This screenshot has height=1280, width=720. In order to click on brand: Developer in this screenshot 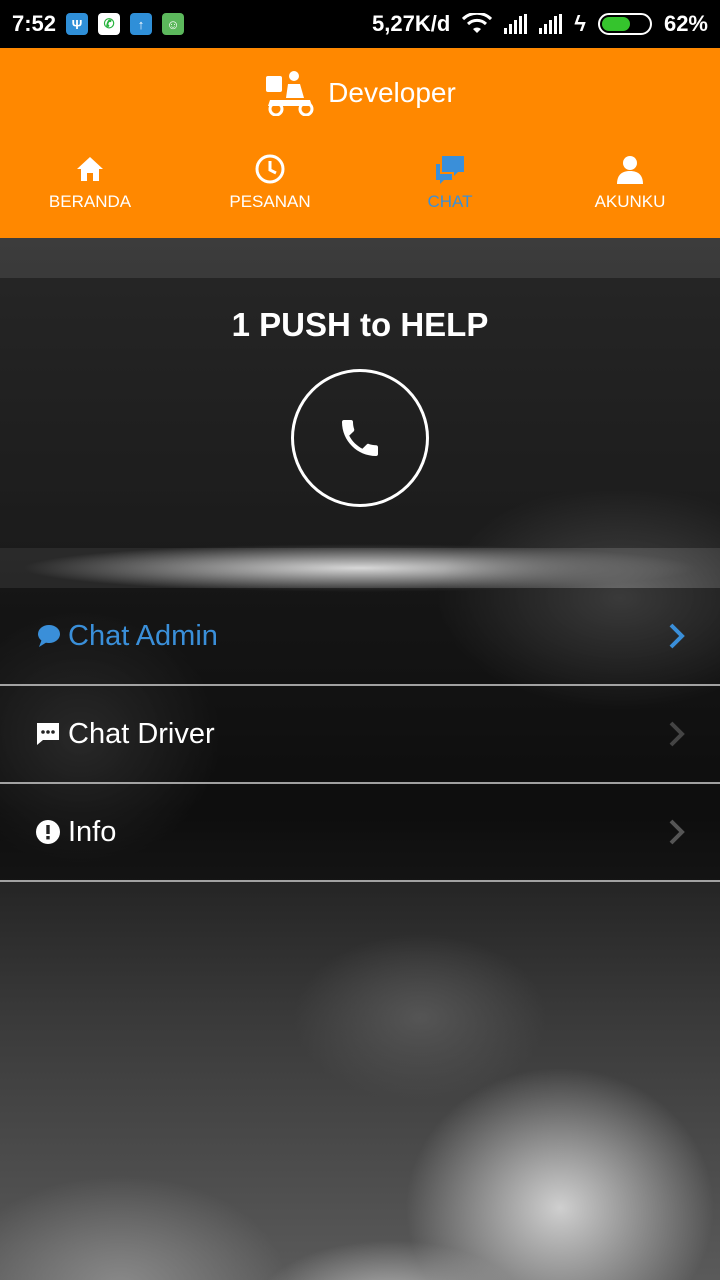, I will do `click(360, 93)`.